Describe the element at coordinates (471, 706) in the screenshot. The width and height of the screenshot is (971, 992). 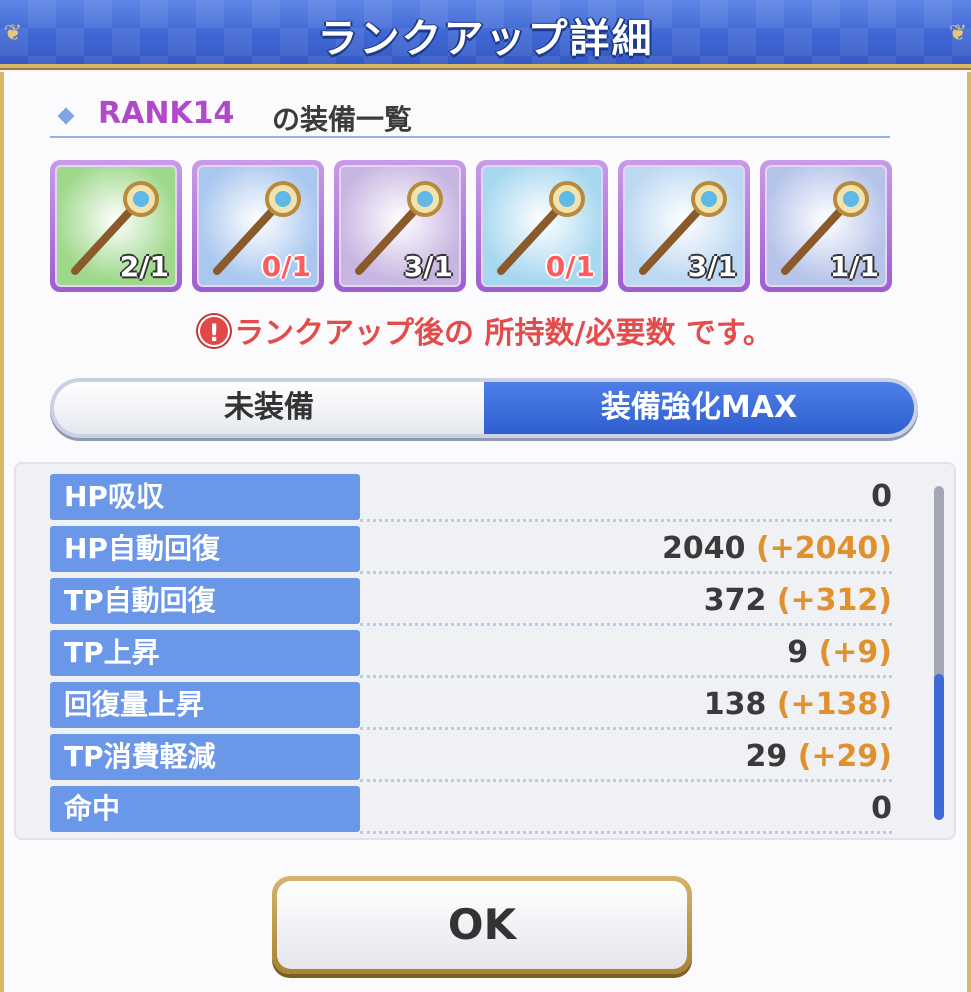
I see `stat-row: 回復量上昇 138 (+138)` at that location.